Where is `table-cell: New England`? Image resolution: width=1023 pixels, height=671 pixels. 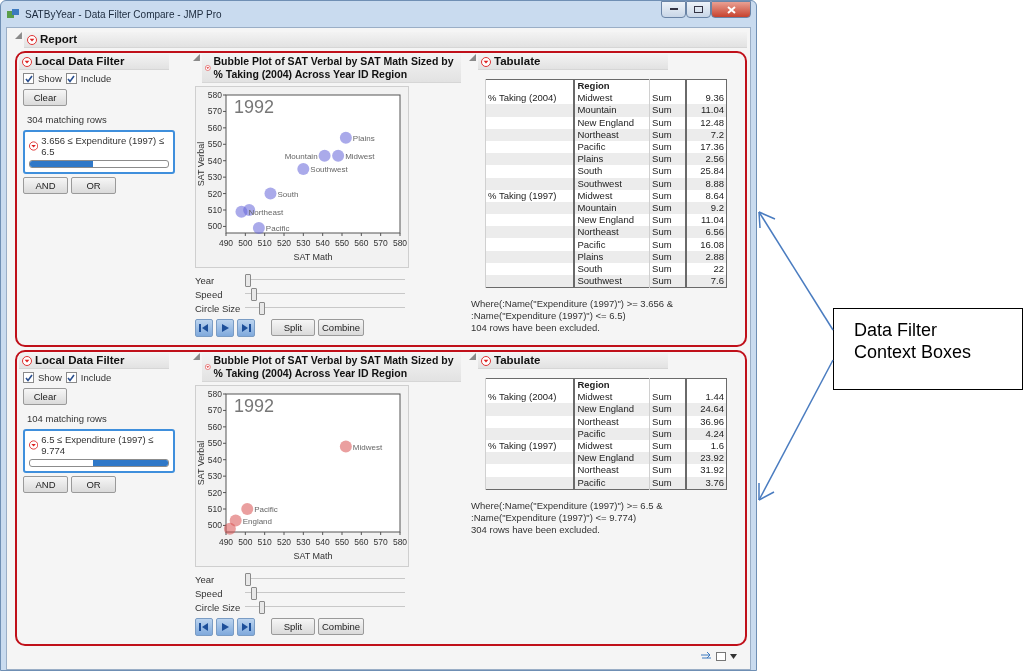 table-cell: New England is located at coordinates (612, 409).